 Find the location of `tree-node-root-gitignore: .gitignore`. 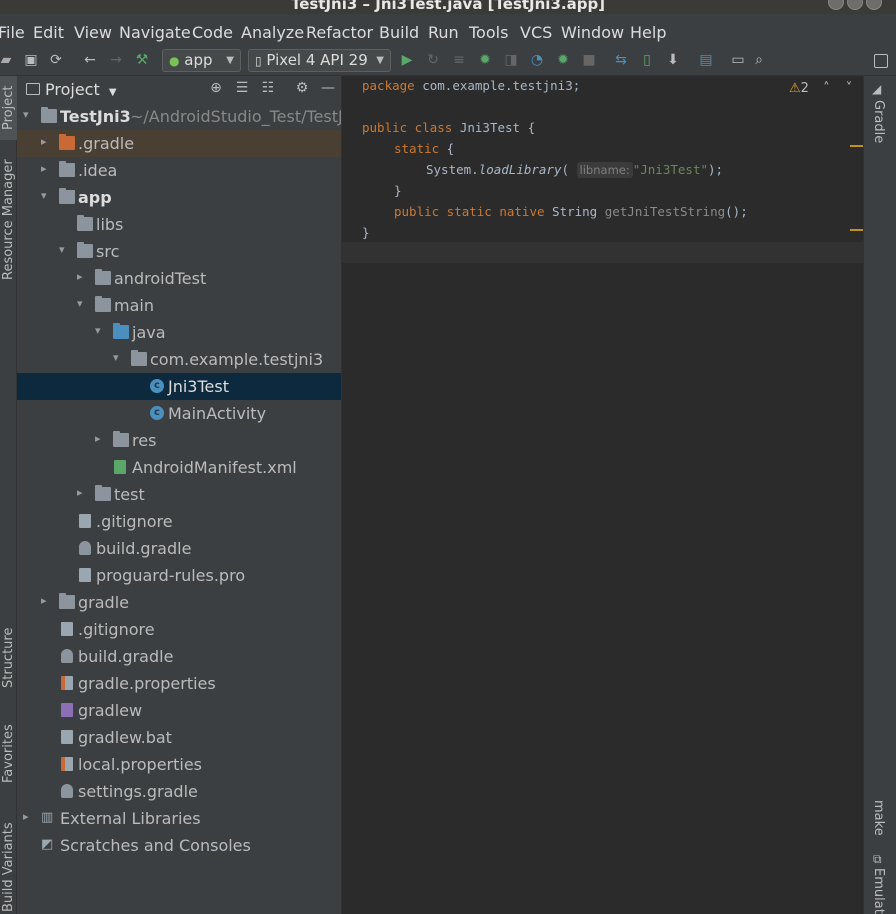

tree-node-root-gitignore: .gitignore is located at coordinates (179, 629).